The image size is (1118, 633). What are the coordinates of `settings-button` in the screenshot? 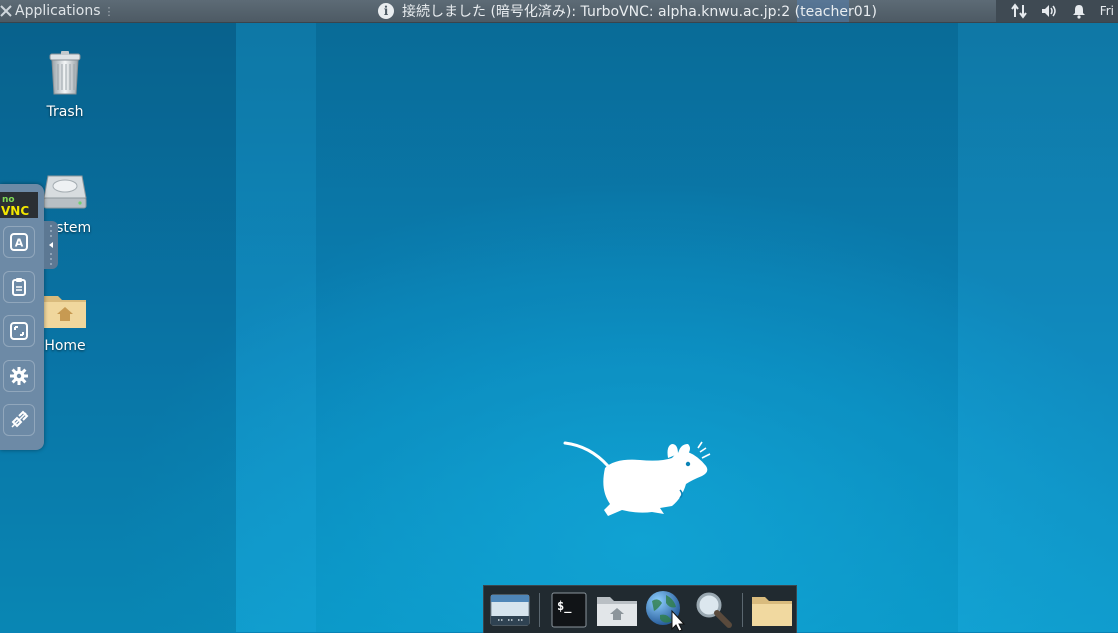 It's located at (19, 376).